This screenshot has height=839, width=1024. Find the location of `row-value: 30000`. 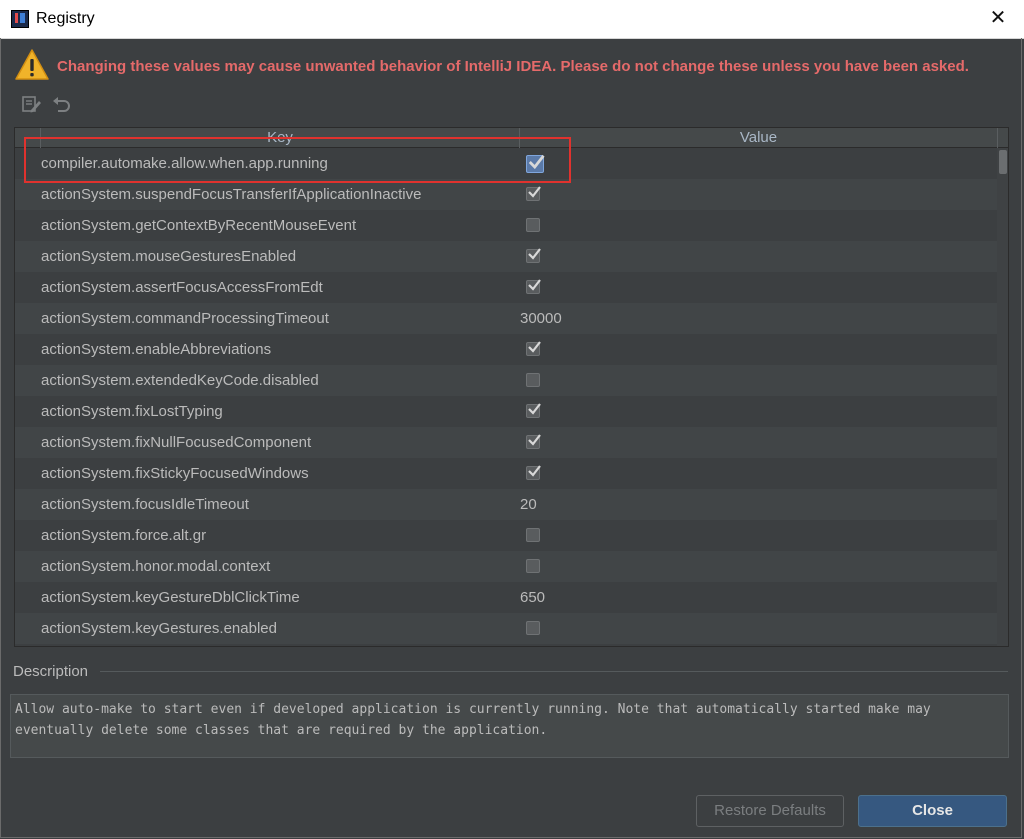

row-value: 30000 is located at coordinates (541, 318).